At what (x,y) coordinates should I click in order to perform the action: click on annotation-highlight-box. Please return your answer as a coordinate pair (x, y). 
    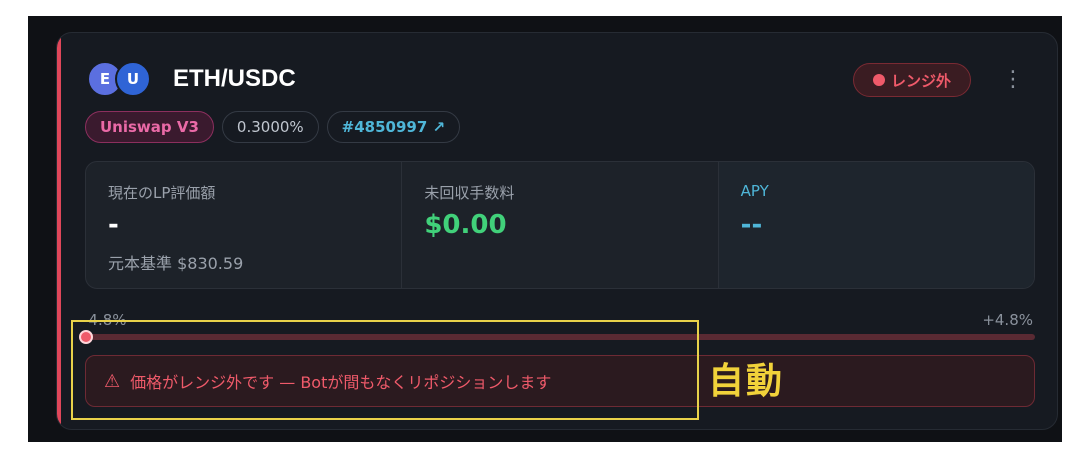
    Looking at the image, I should click on (385, 370).